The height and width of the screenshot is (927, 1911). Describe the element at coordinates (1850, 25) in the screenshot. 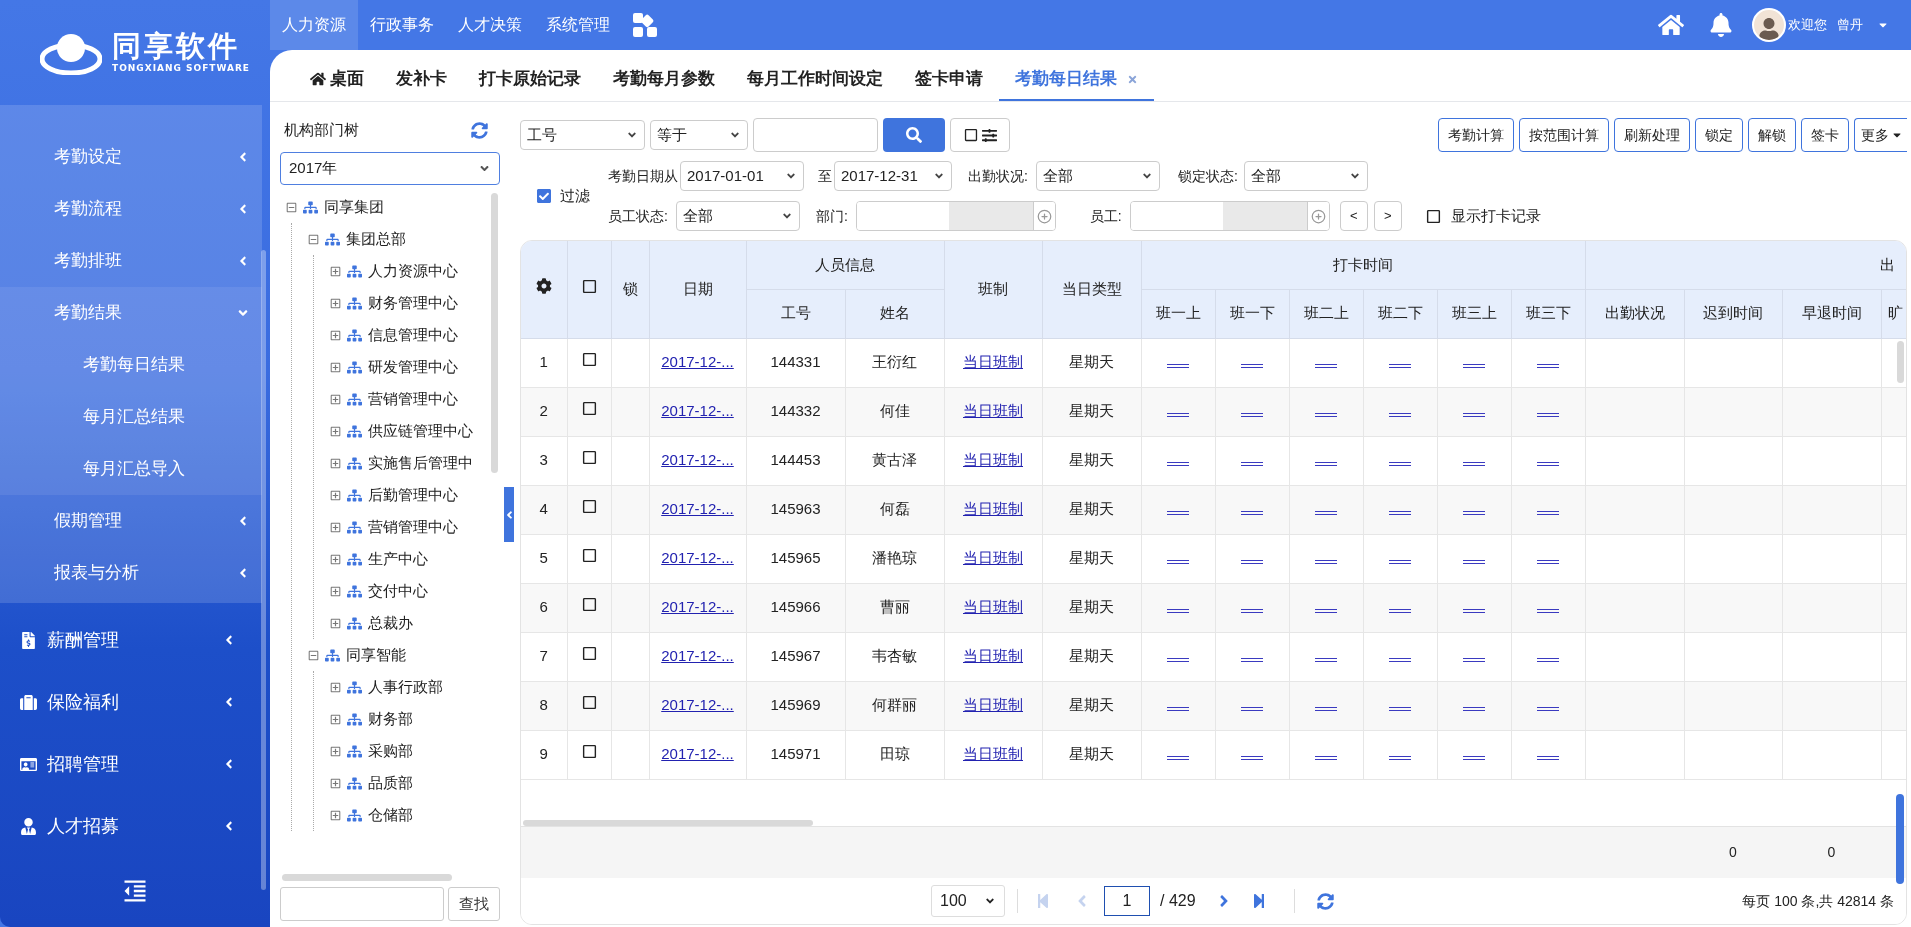

I see `user-name: 曾丹` at that location.